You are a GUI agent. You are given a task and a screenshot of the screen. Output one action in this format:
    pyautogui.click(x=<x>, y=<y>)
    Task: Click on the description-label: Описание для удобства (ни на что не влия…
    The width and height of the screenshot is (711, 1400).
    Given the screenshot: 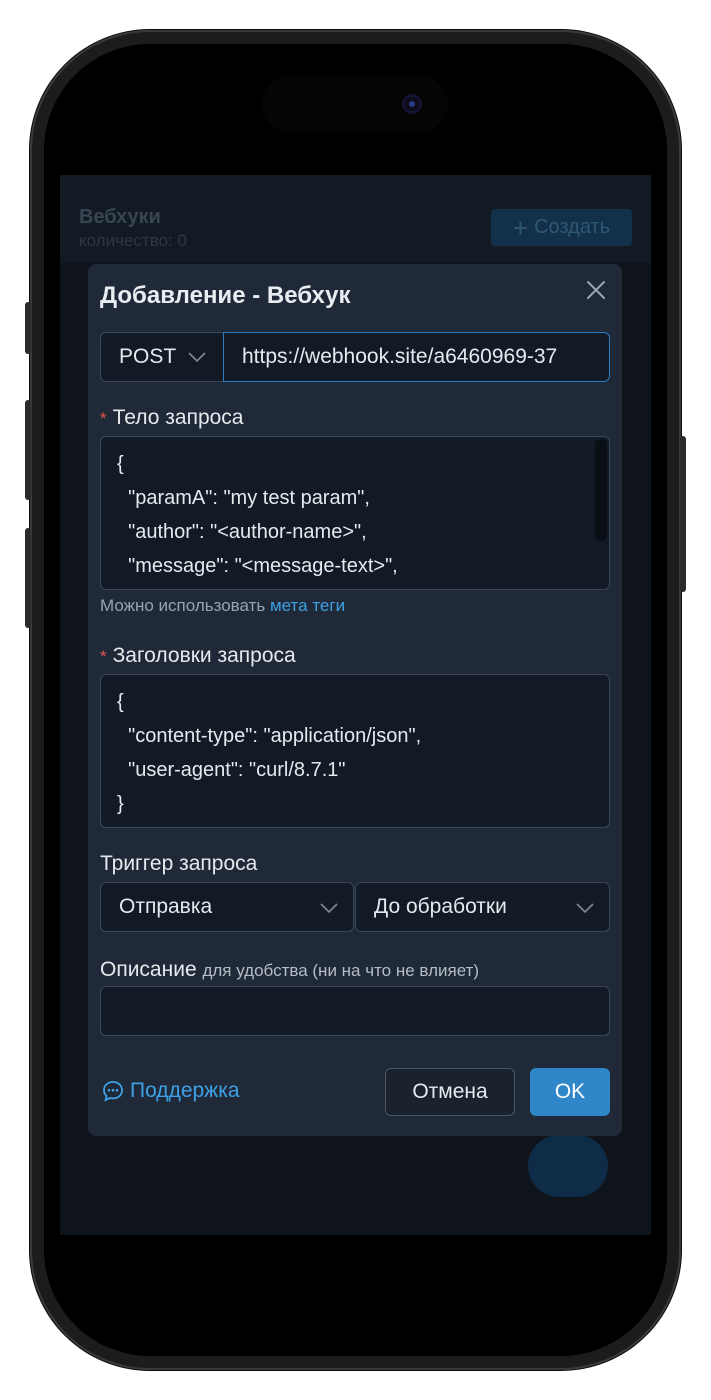 What is the action you would take?
    pyautogui.click(x=289, y=970)
    